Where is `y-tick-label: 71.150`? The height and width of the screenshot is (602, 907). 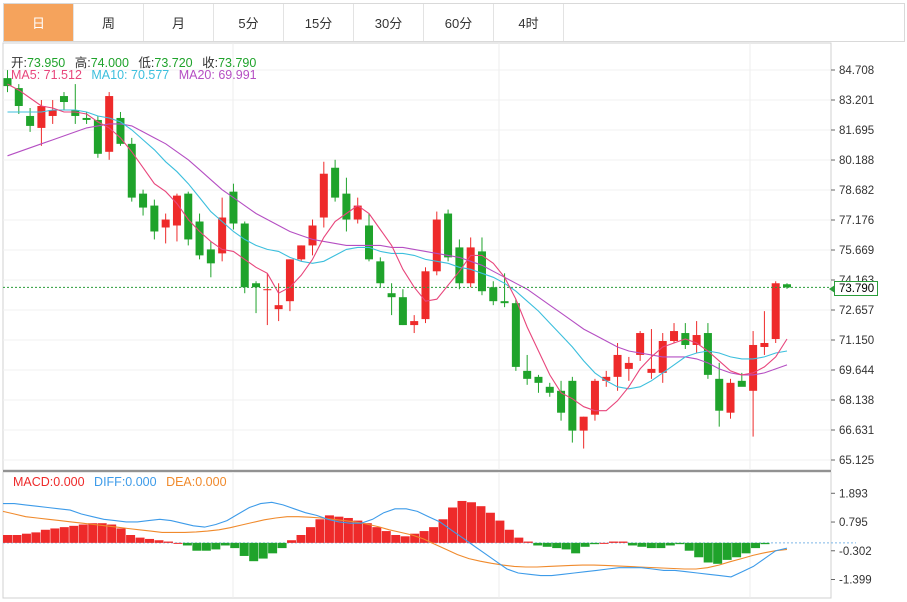 y-tick-label: 71.150 is located at coordinates (856, 341).